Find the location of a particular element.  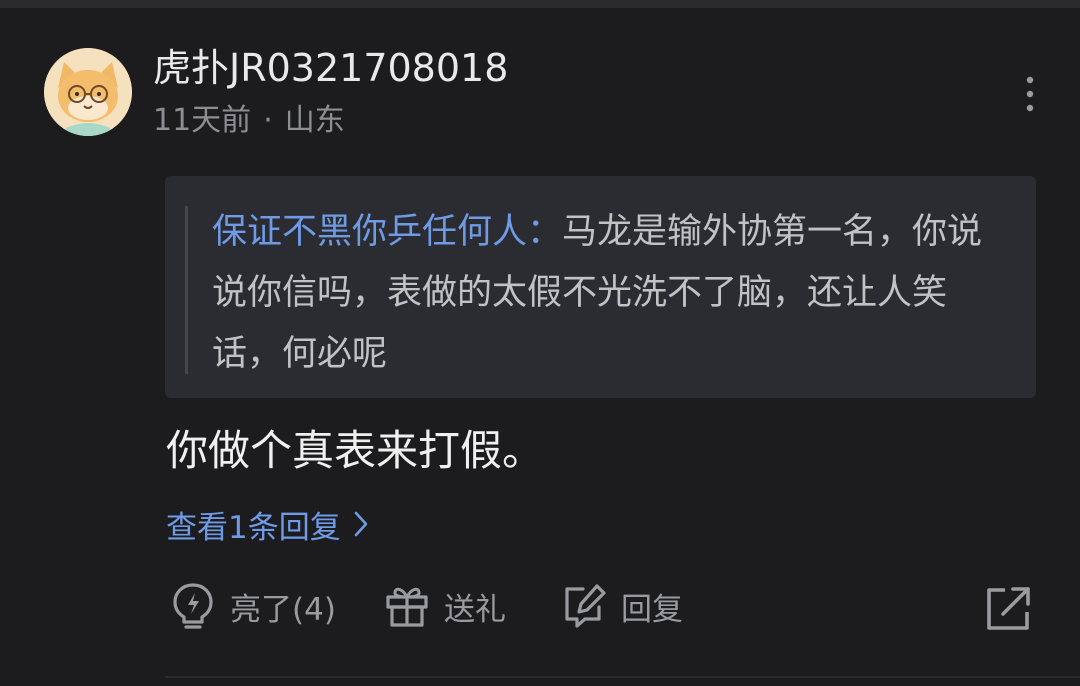

view-replies-link: 查看1条回复 is located at coordinates (267, 524).